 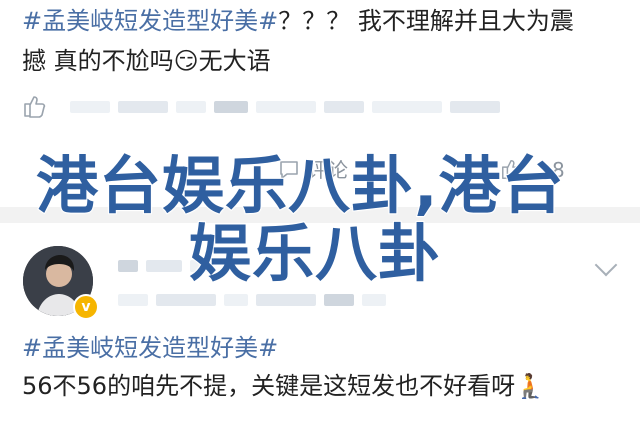 What do you see at coordinates (98, 61) in the screenshot?
I see `post1-text-line2-a: 撼 真的不尬吗` at bounding box center [98, 61].